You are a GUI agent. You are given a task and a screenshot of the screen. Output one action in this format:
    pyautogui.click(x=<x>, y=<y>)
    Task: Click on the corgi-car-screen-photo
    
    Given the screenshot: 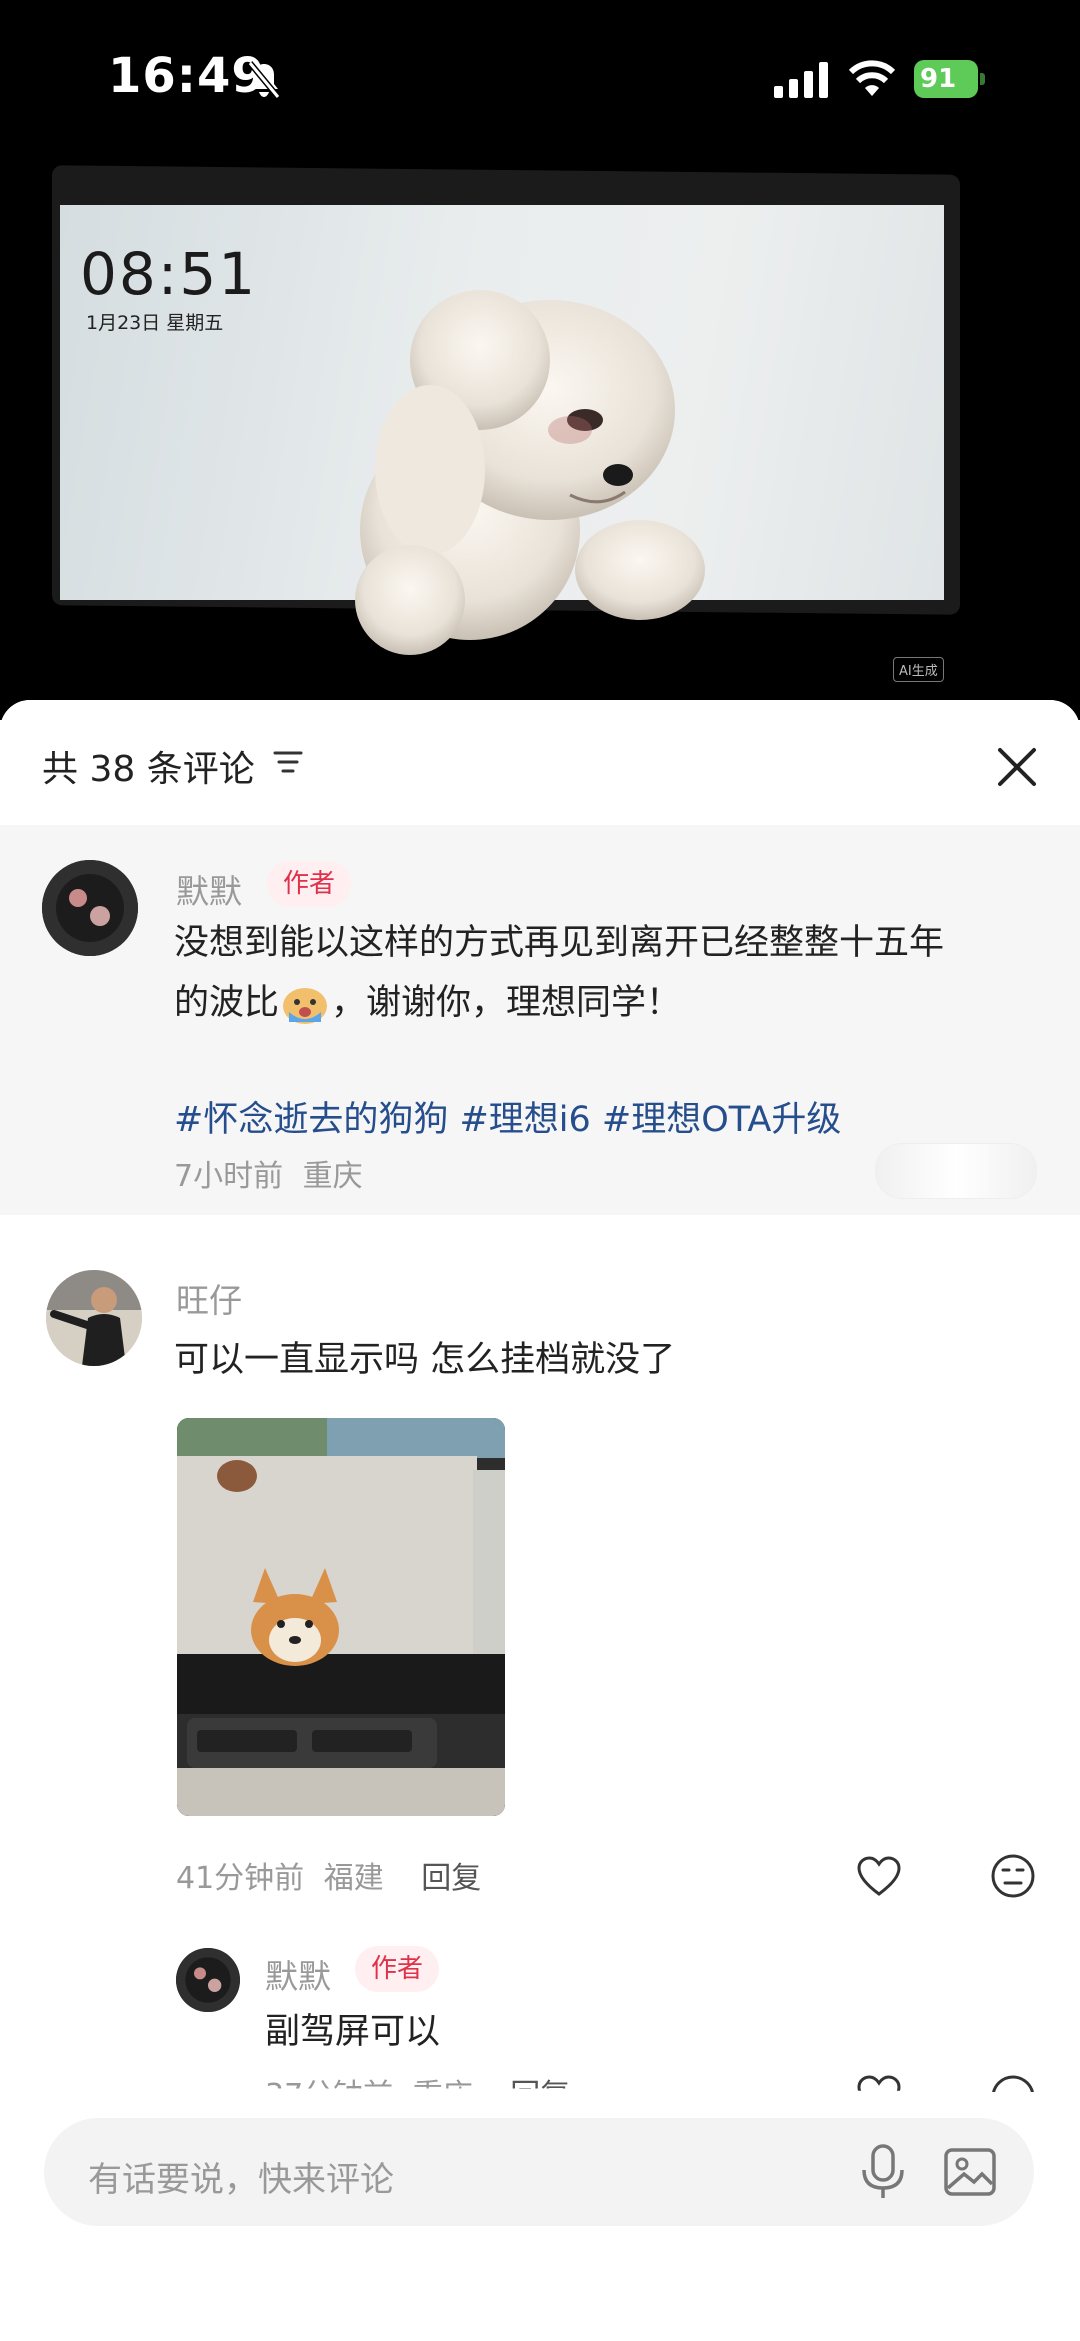 What is the action you would take?
    pyautogui.click(x=341, y=1617)
    